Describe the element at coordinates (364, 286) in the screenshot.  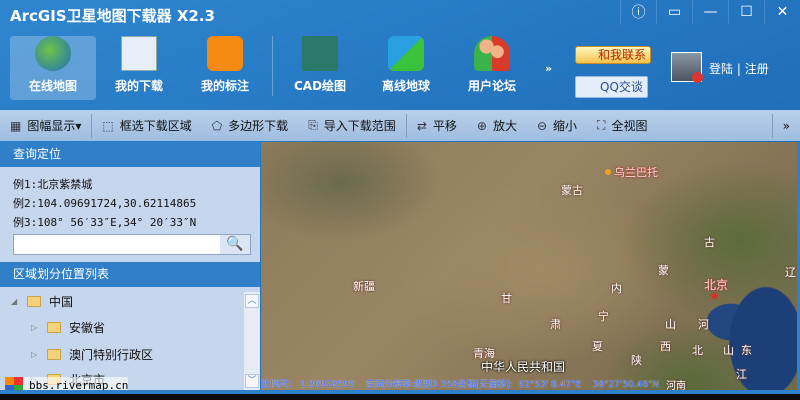
I see `map-label: 新疆` at that location.